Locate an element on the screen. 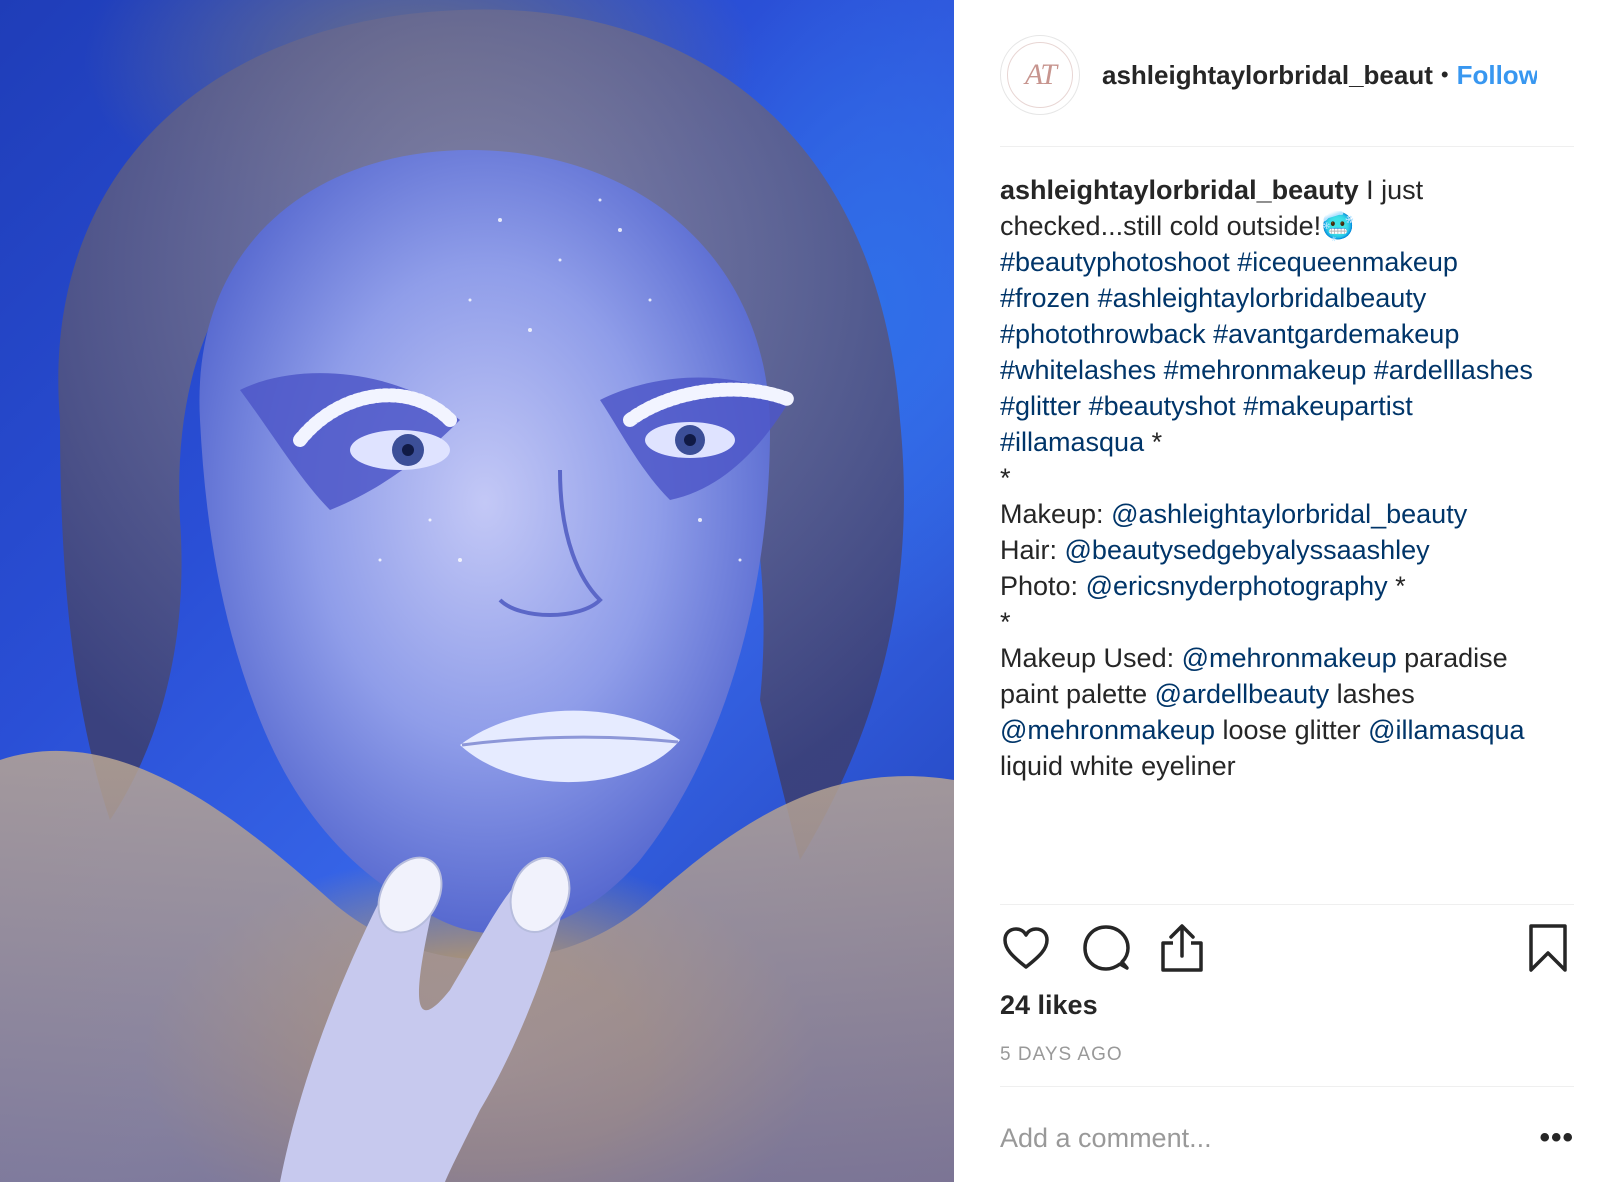 The image size is (1618, 1182). share-upload-icon is located at coordinates (1182, 948).